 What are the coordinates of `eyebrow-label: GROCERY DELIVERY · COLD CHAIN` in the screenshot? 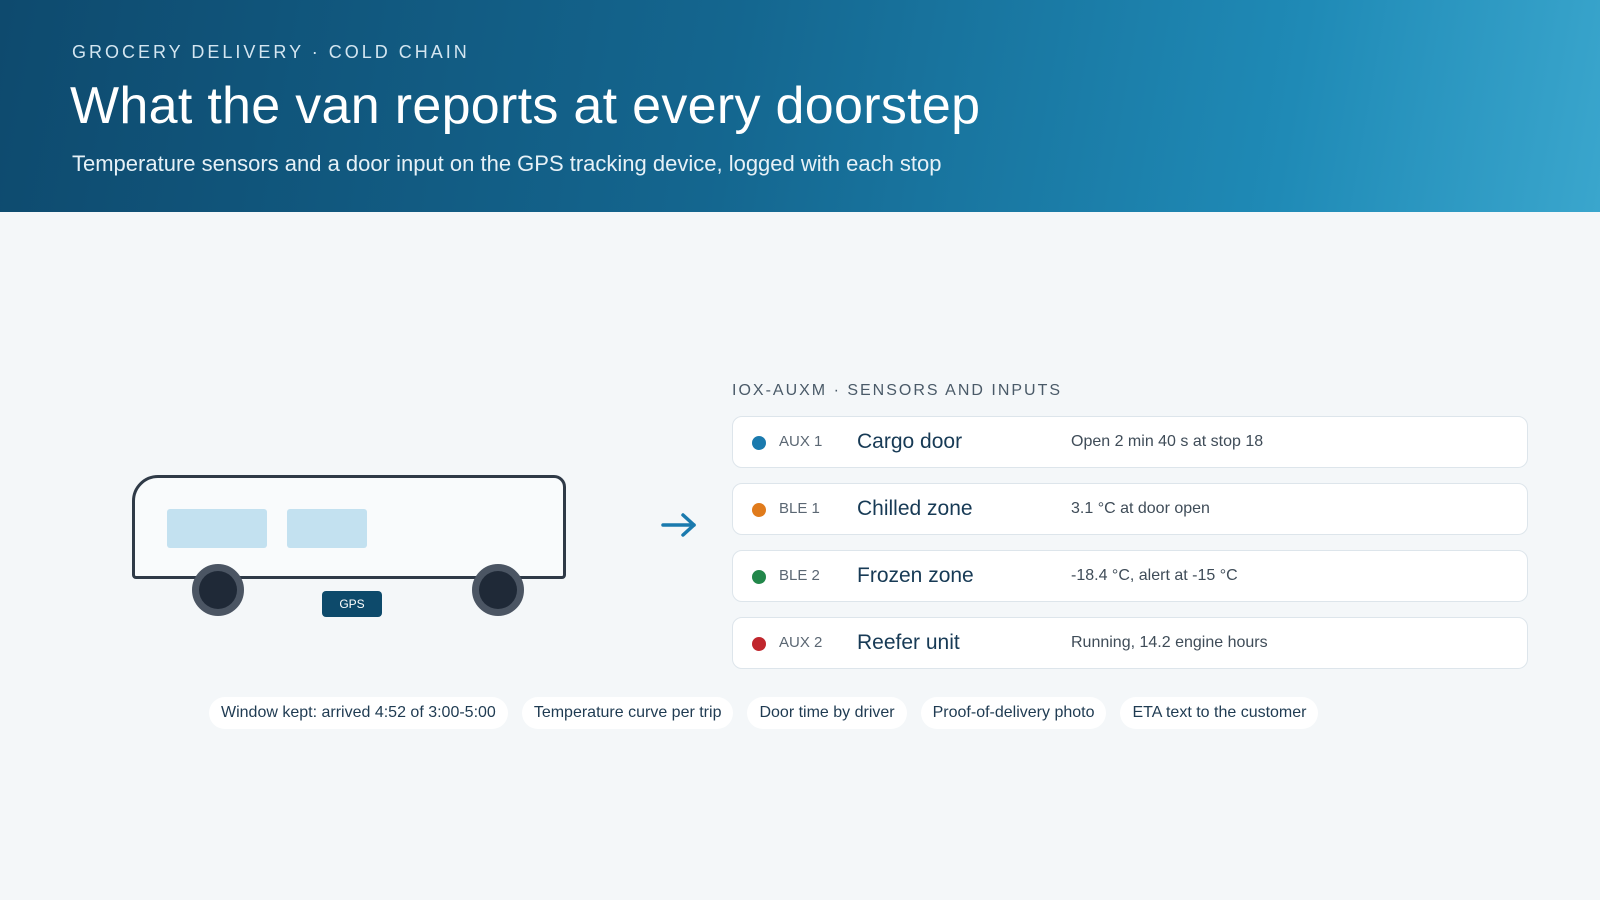 It's located at (271, 52).